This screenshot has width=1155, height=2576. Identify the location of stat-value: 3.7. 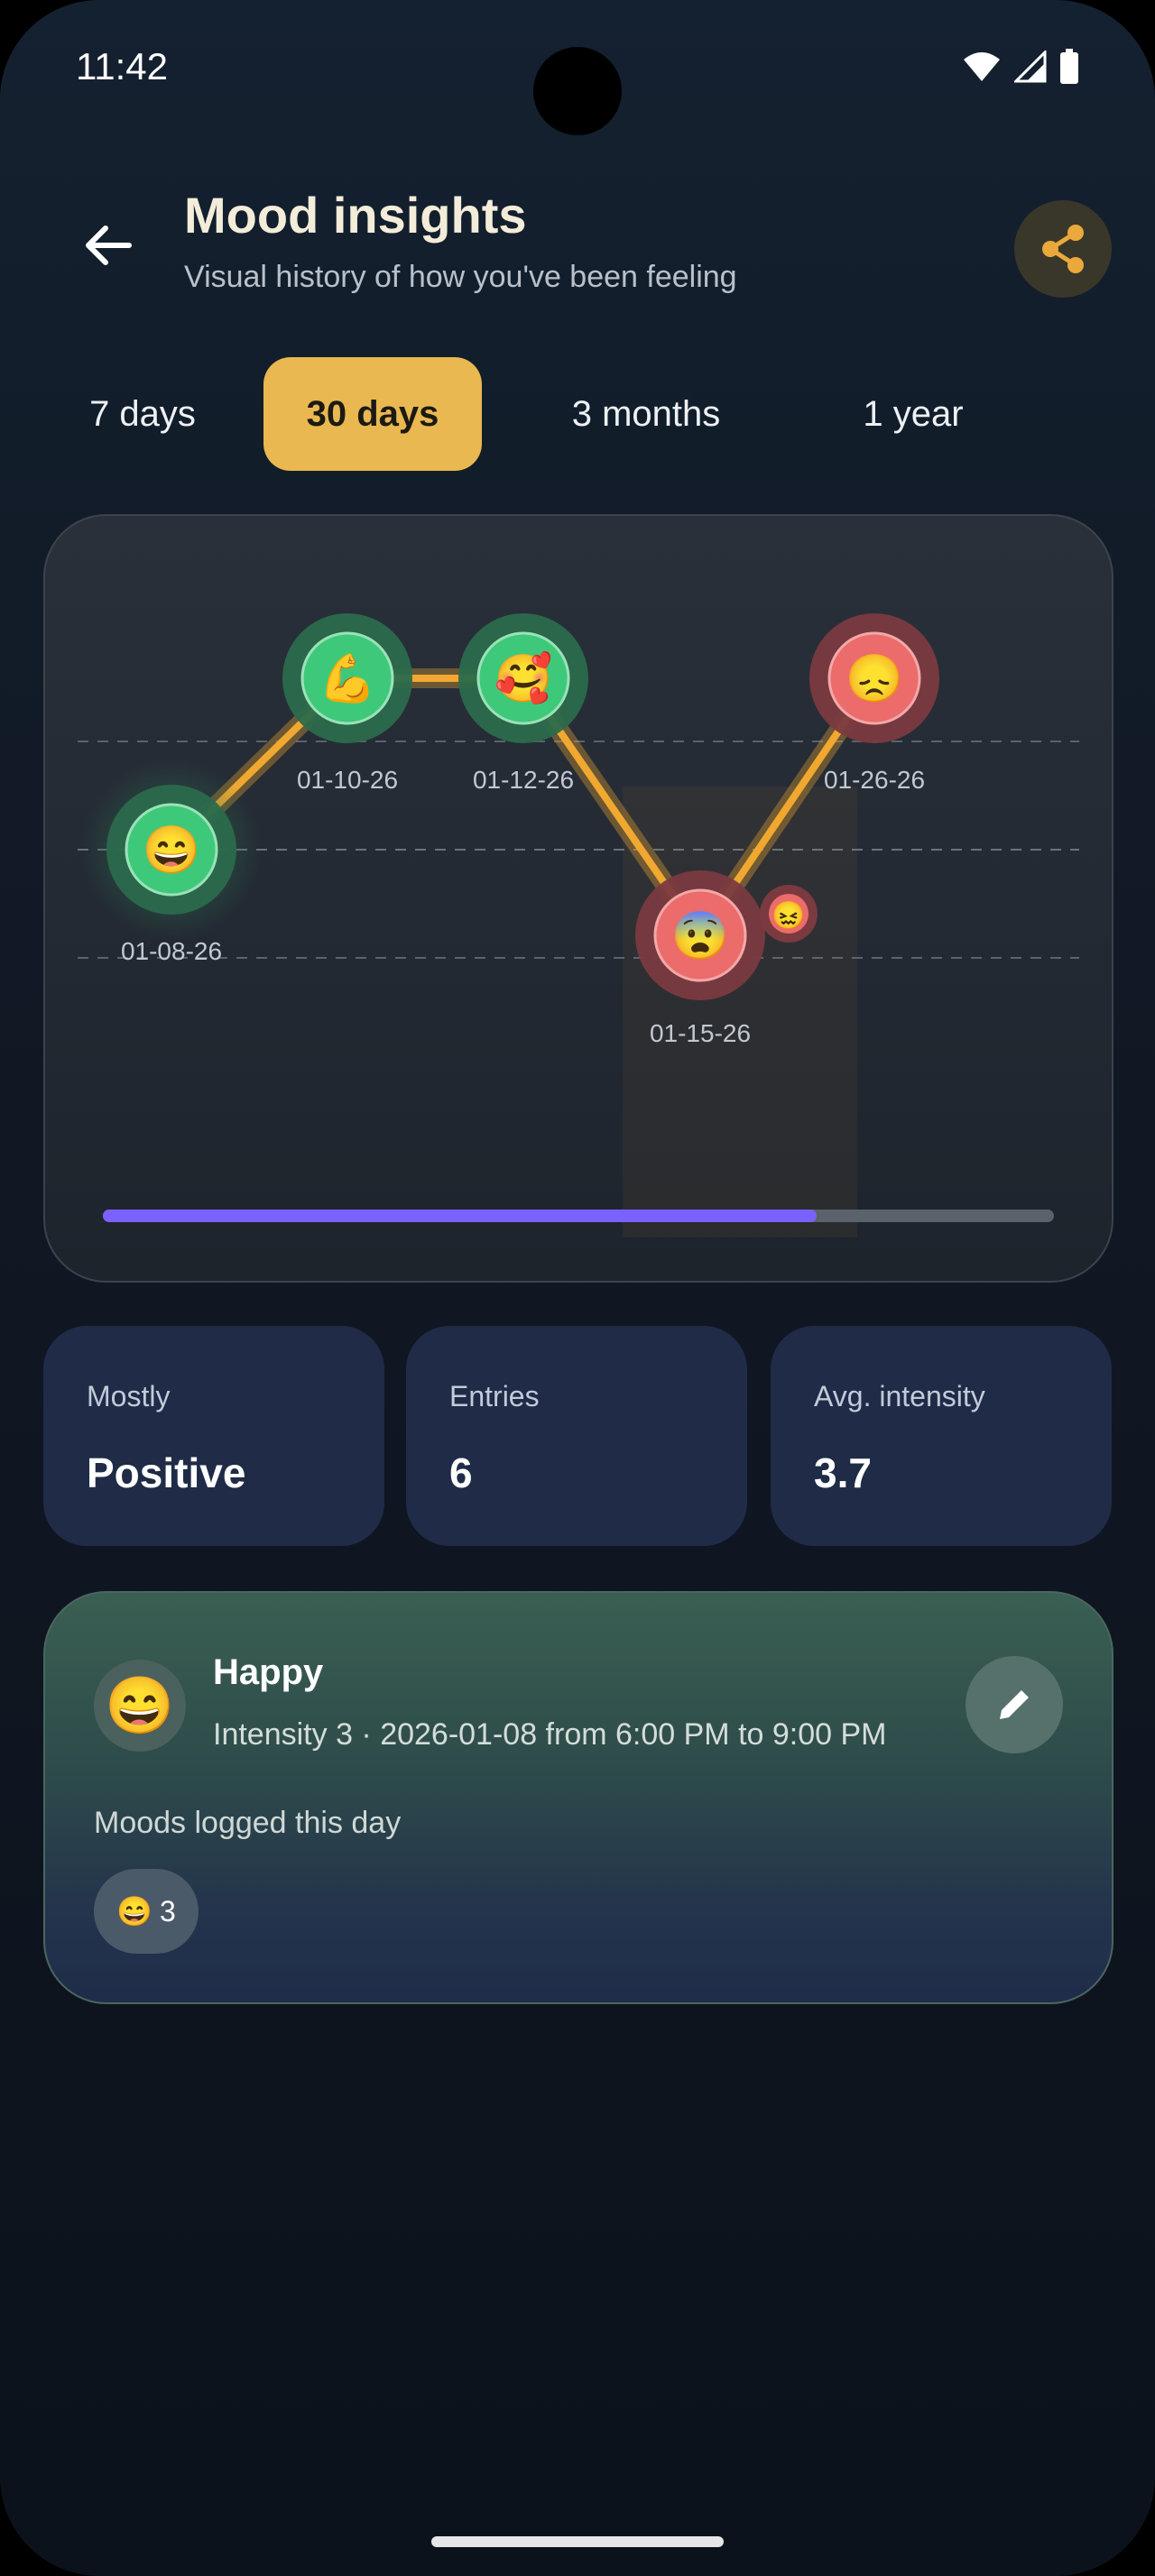
(843, 1472).